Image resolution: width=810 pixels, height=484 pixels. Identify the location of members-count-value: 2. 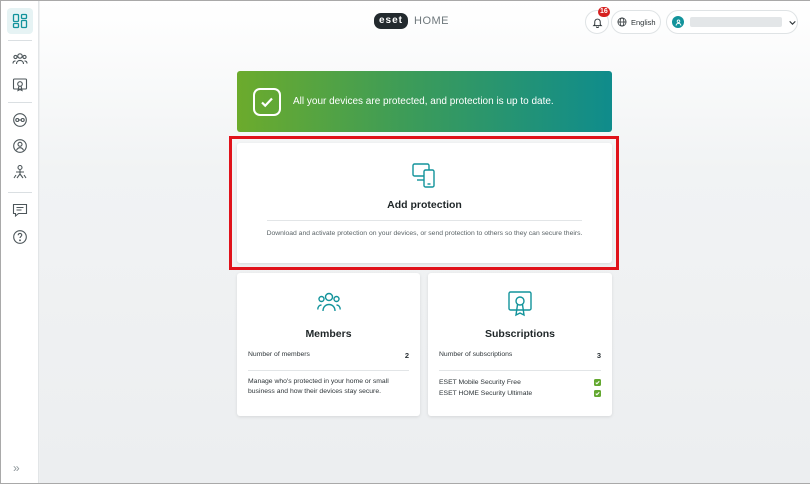
(406, 355).